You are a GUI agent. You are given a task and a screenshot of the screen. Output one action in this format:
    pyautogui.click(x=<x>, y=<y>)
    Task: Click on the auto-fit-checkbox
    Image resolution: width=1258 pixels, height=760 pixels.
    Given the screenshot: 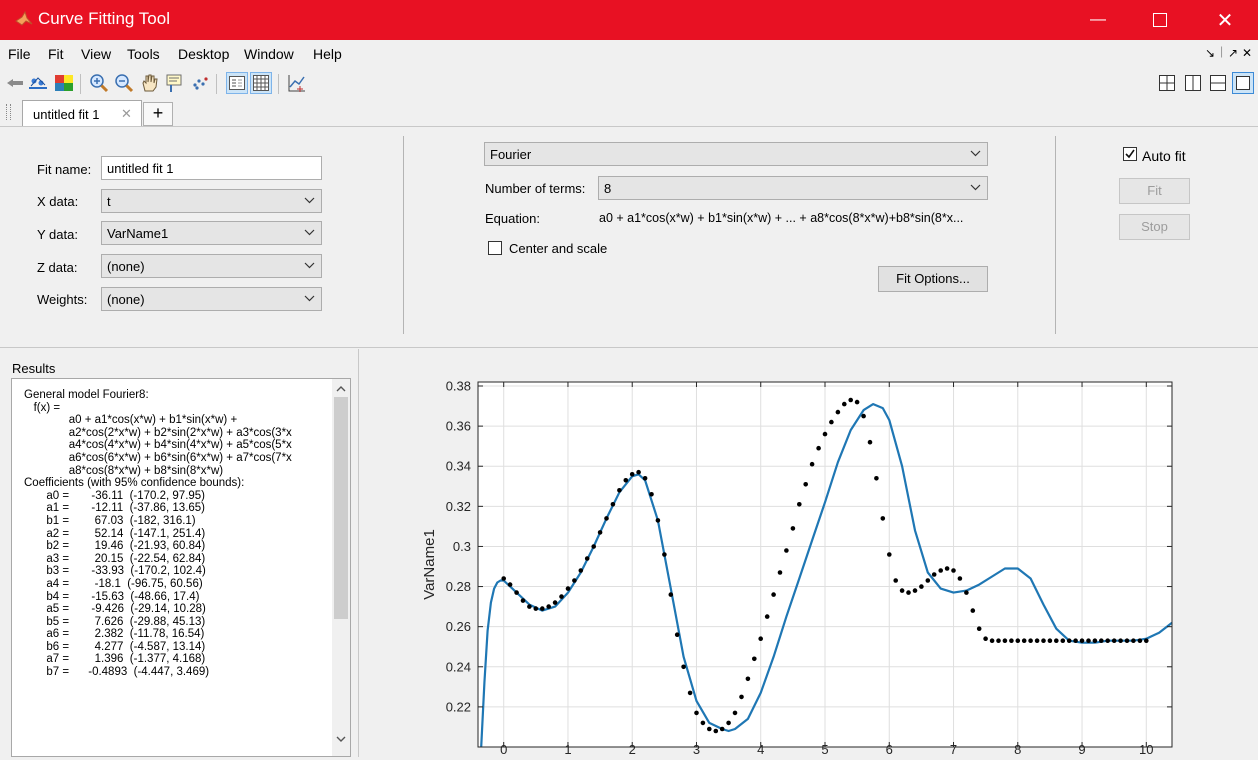 What is the action you would take?
    pyautogui.click(x=1130, y=154)
    